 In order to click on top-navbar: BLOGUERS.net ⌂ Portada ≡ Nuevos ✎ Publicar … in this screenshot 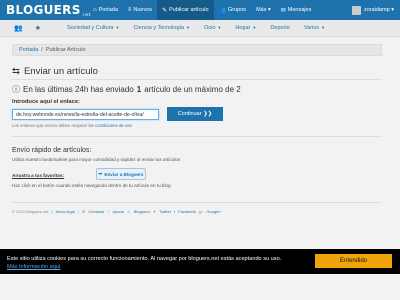, I will do `click(200, 10)`.